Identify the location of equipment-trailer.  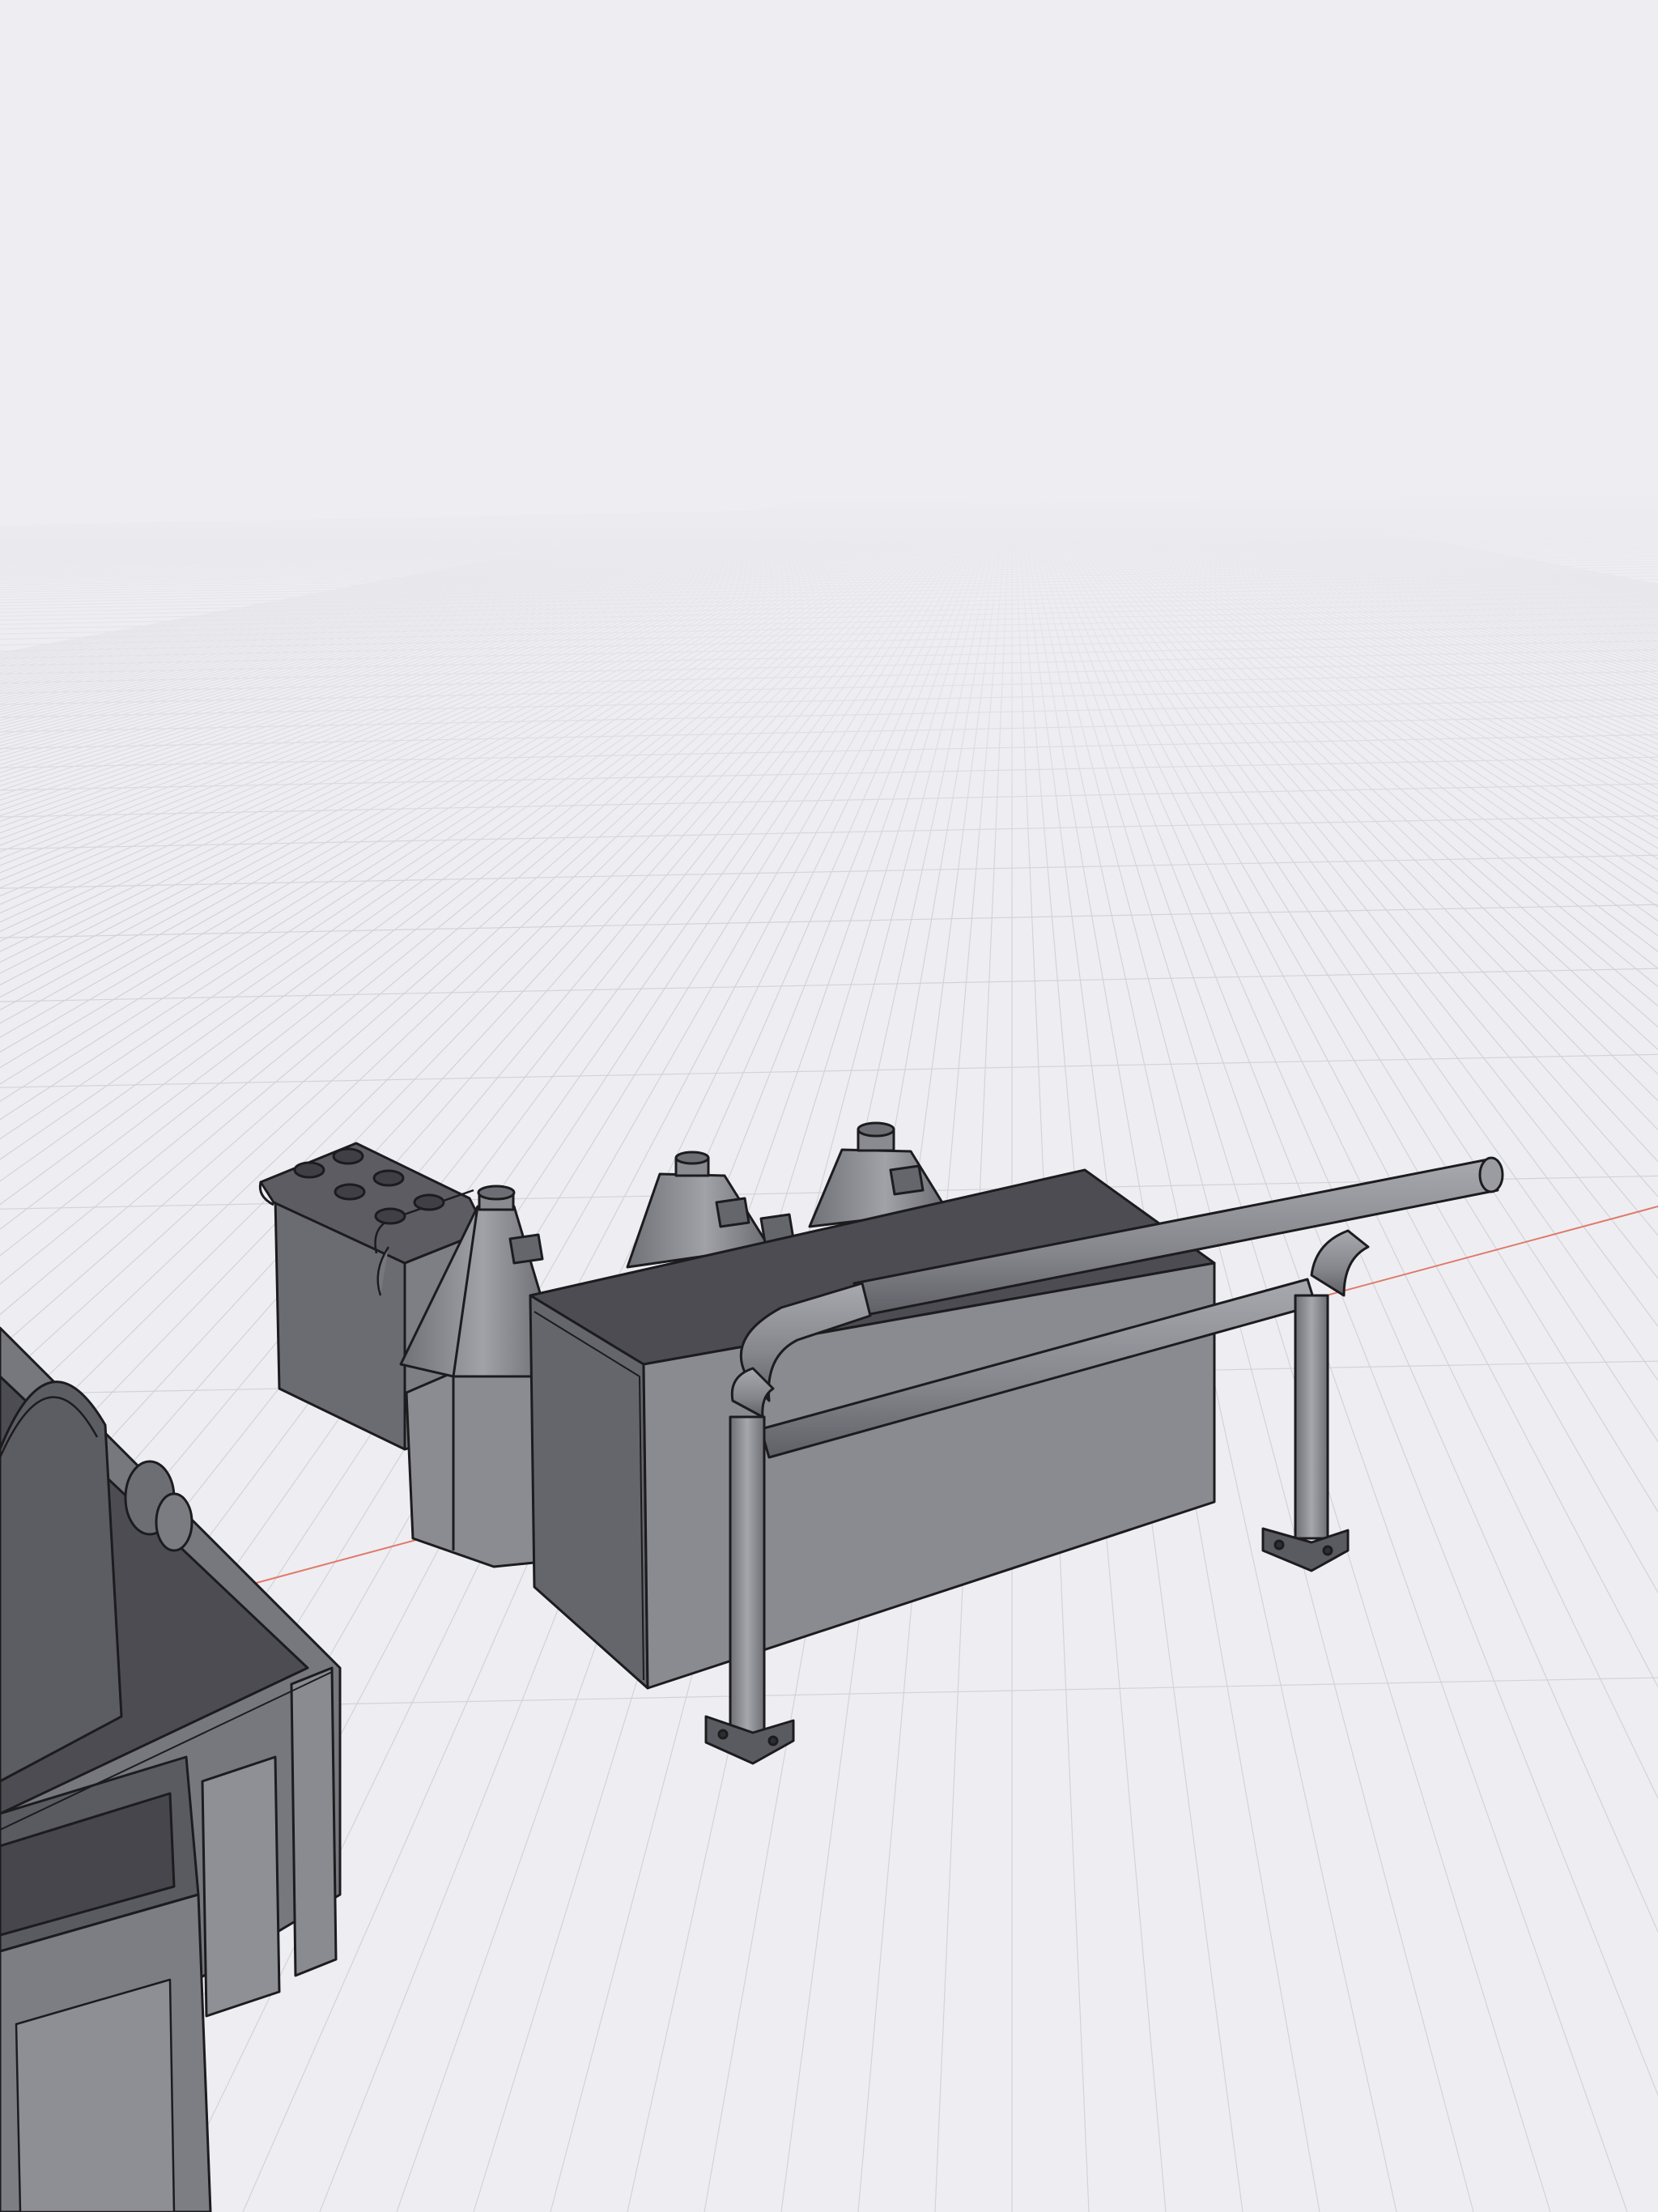
(171, 1769).